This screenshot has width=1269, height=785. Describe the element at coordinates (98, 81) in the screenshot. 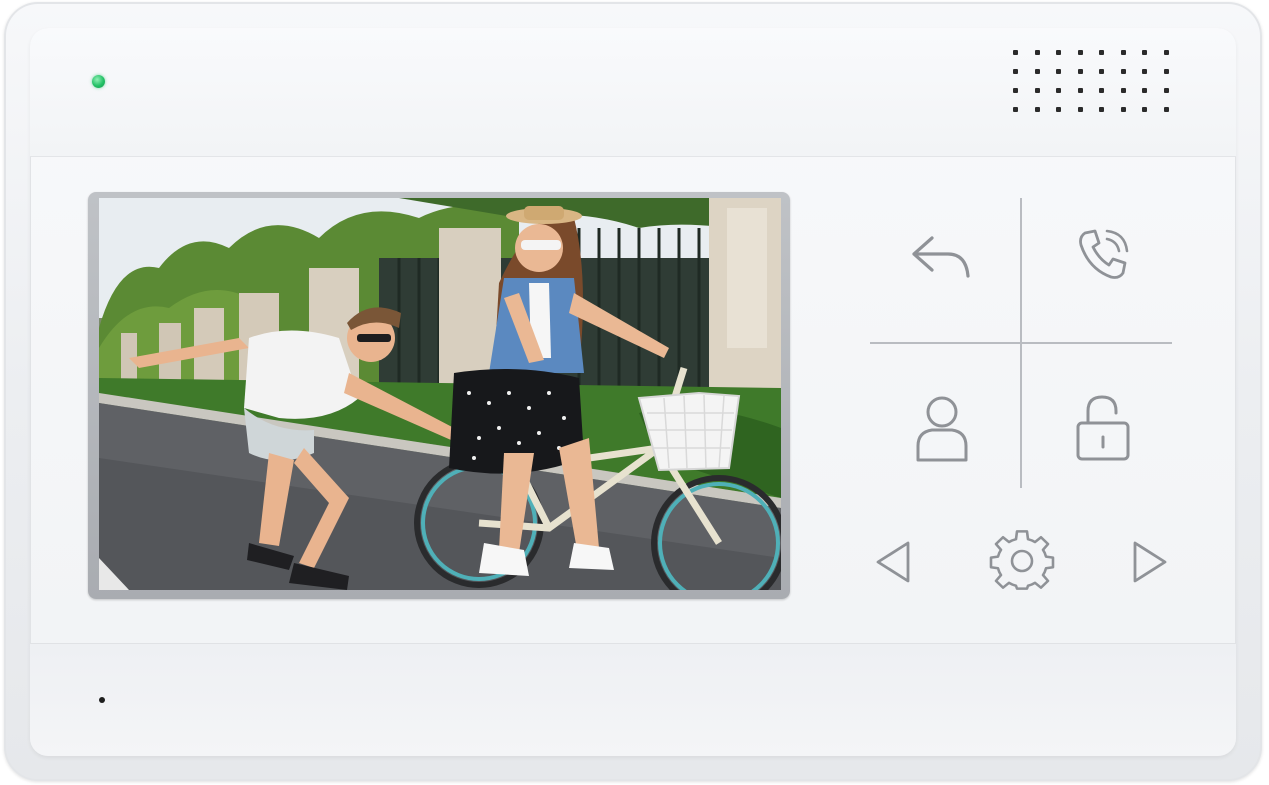

I see `power-led-indicator` at that location.